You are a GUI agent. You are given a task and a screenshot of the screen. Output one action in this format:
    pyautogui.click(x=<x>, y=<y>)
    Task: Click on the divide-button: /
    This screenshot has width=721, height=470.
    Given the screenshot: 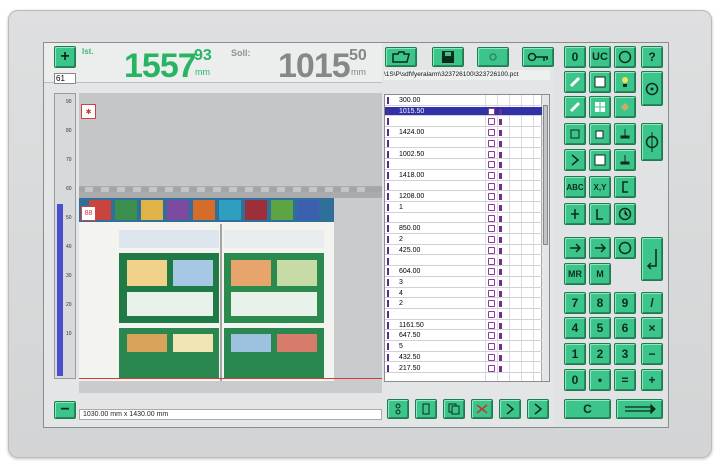 What is the action you would take?
    pyautogui.click(x=652, y=303)
    